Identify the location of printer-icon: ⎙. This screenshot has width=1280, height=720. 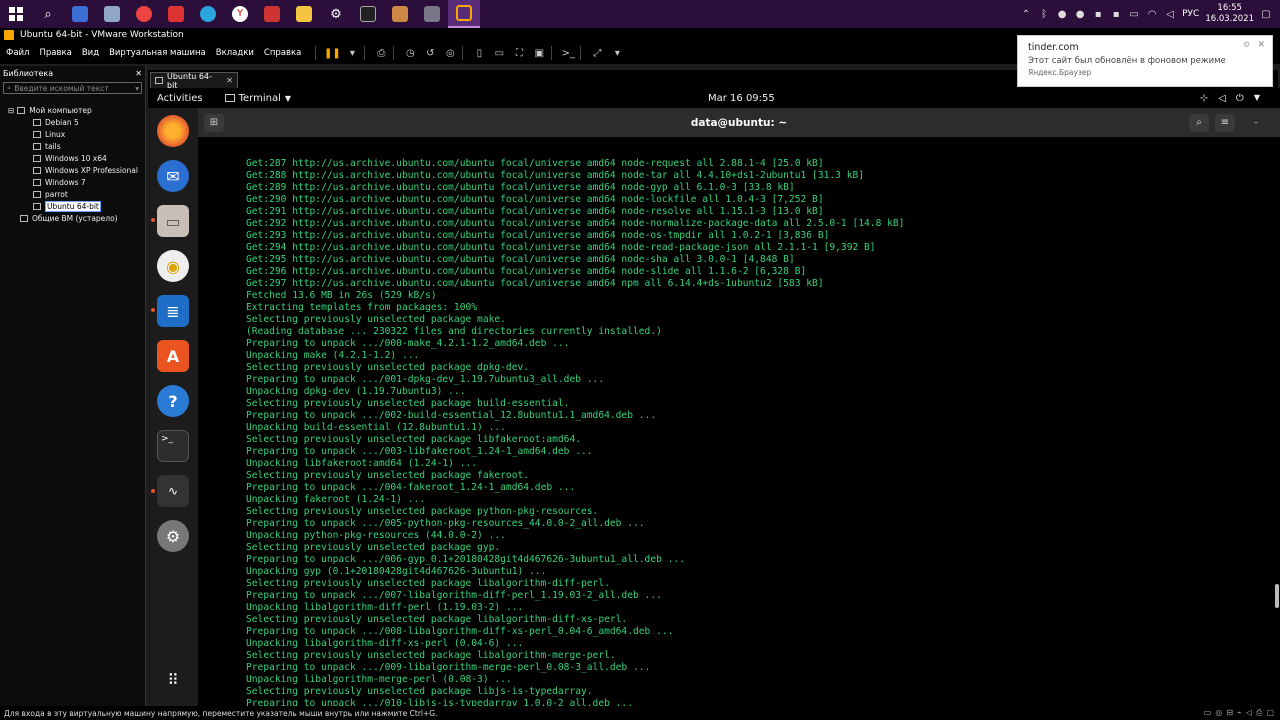
(1259, 713).